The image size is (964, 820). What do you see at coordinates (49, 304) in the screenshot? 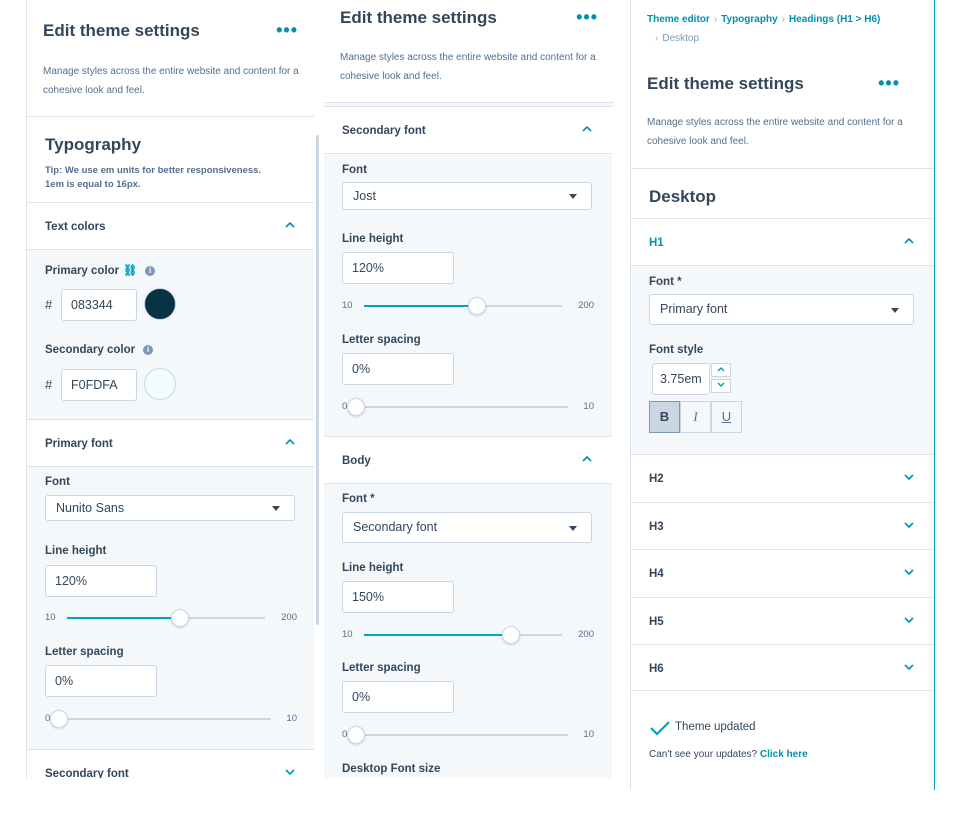
I see `hash-symbol: #` at bounding box center [49, 304].